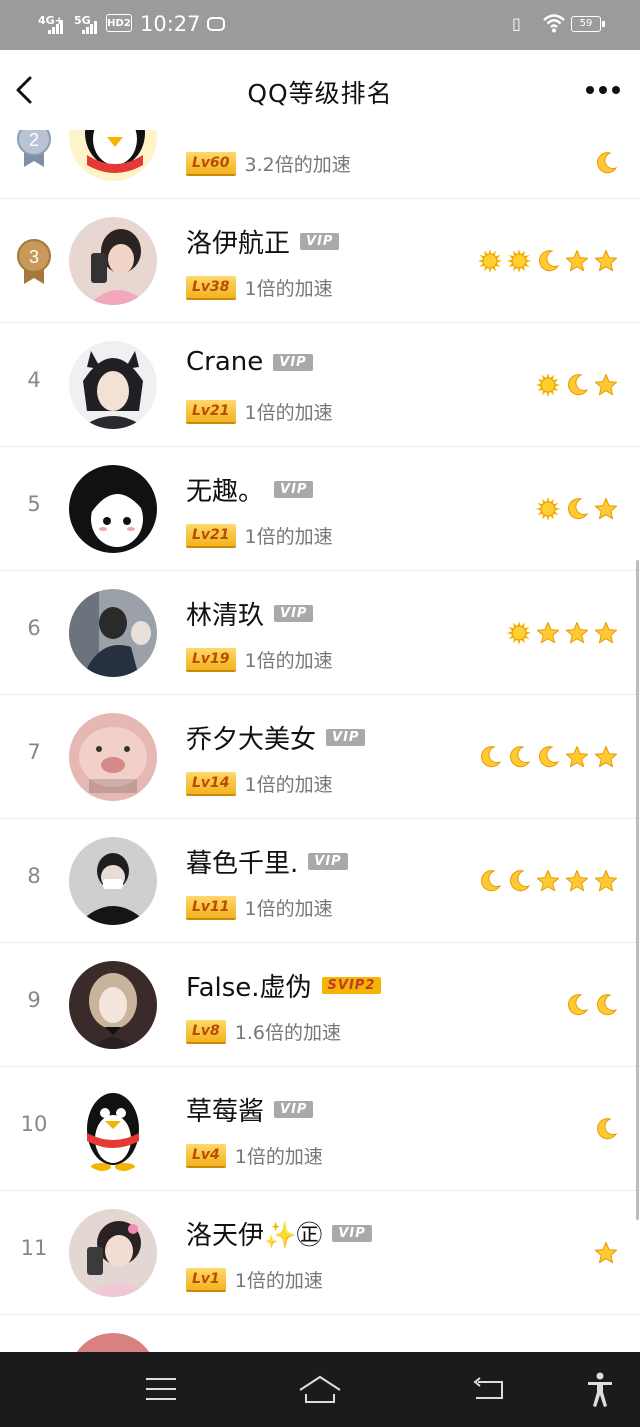  I want to click on level-badge: Lv21, so click(211, 411).